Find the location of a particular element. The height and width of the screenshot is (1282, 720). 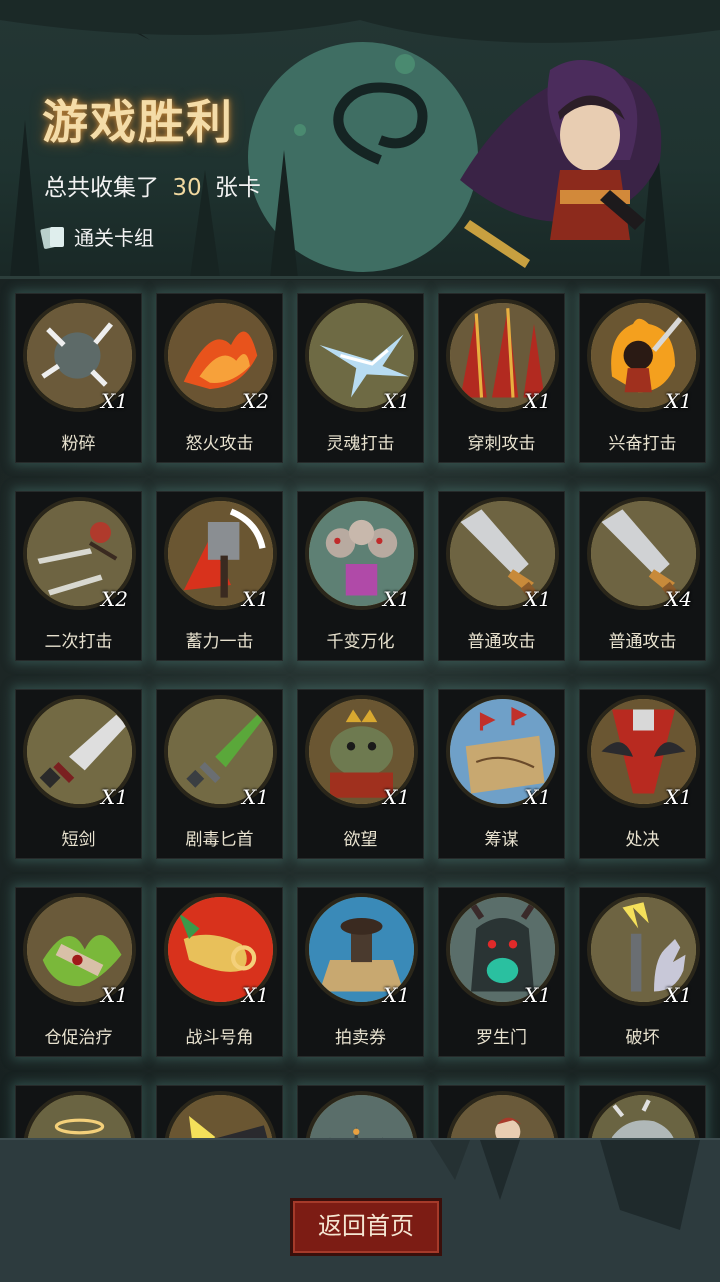

return-home-button: 返回首页 is located at coordinates (366, 1227).